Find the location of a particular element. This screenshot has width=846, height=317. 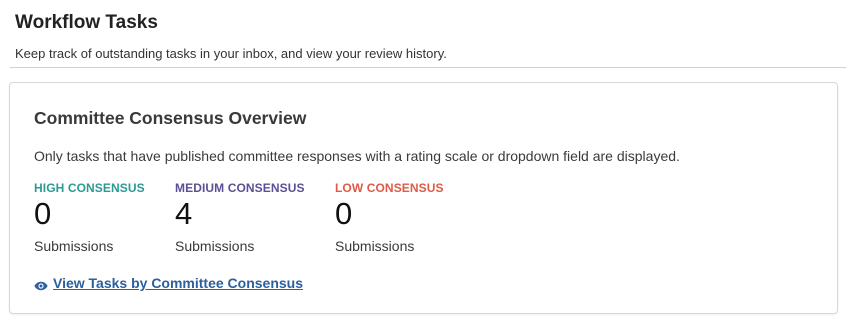

high-consensus-label: HIGH CONSENSUS is located at coordinates (89, 188).